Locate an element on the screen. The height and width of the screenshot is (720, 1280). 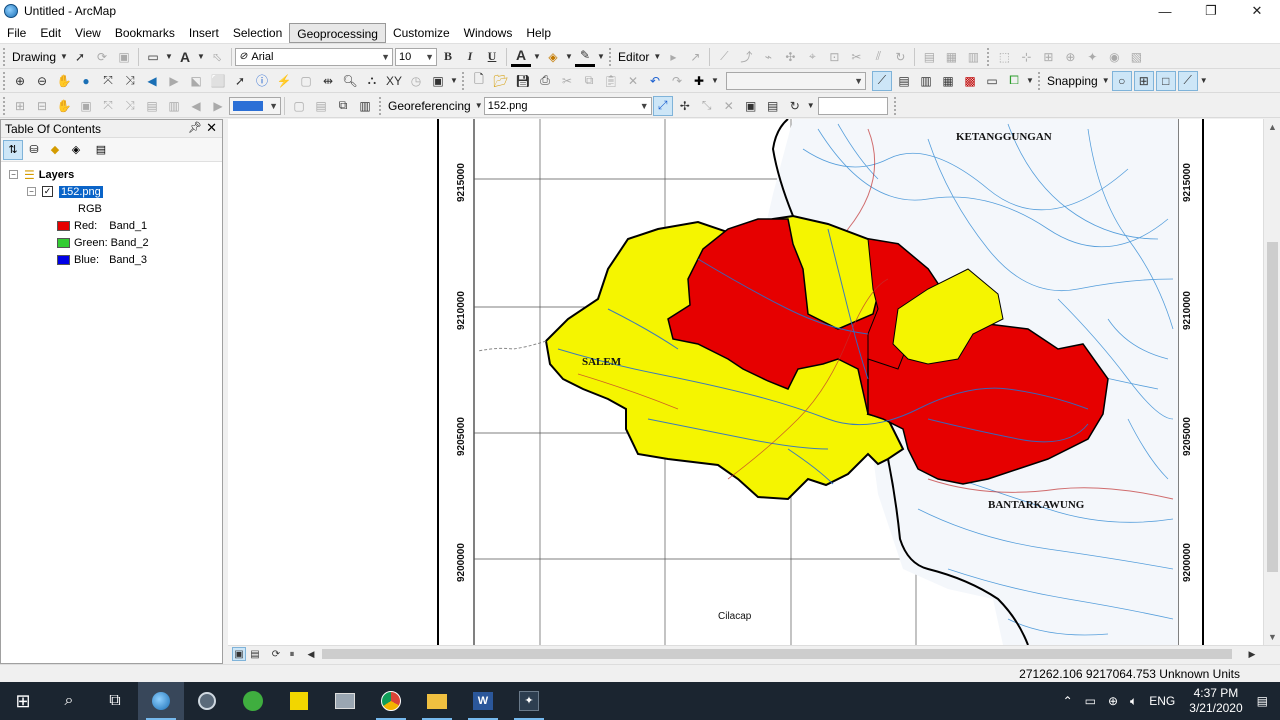
layout-tool-7-icon: ▤ is located at coordinates (152, 106).